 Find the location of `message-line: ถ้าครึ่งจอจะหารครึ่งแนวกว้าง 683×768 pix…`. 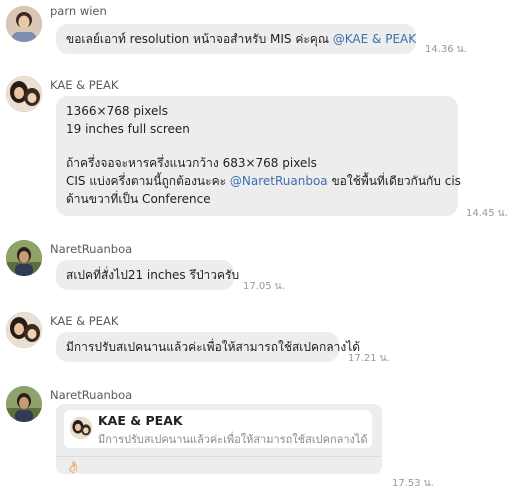

message-line: ถ้าครึ่งจอจะหารครึ่งแนวกว้าง 683×768 pix… is located at coordinates (191, 163).